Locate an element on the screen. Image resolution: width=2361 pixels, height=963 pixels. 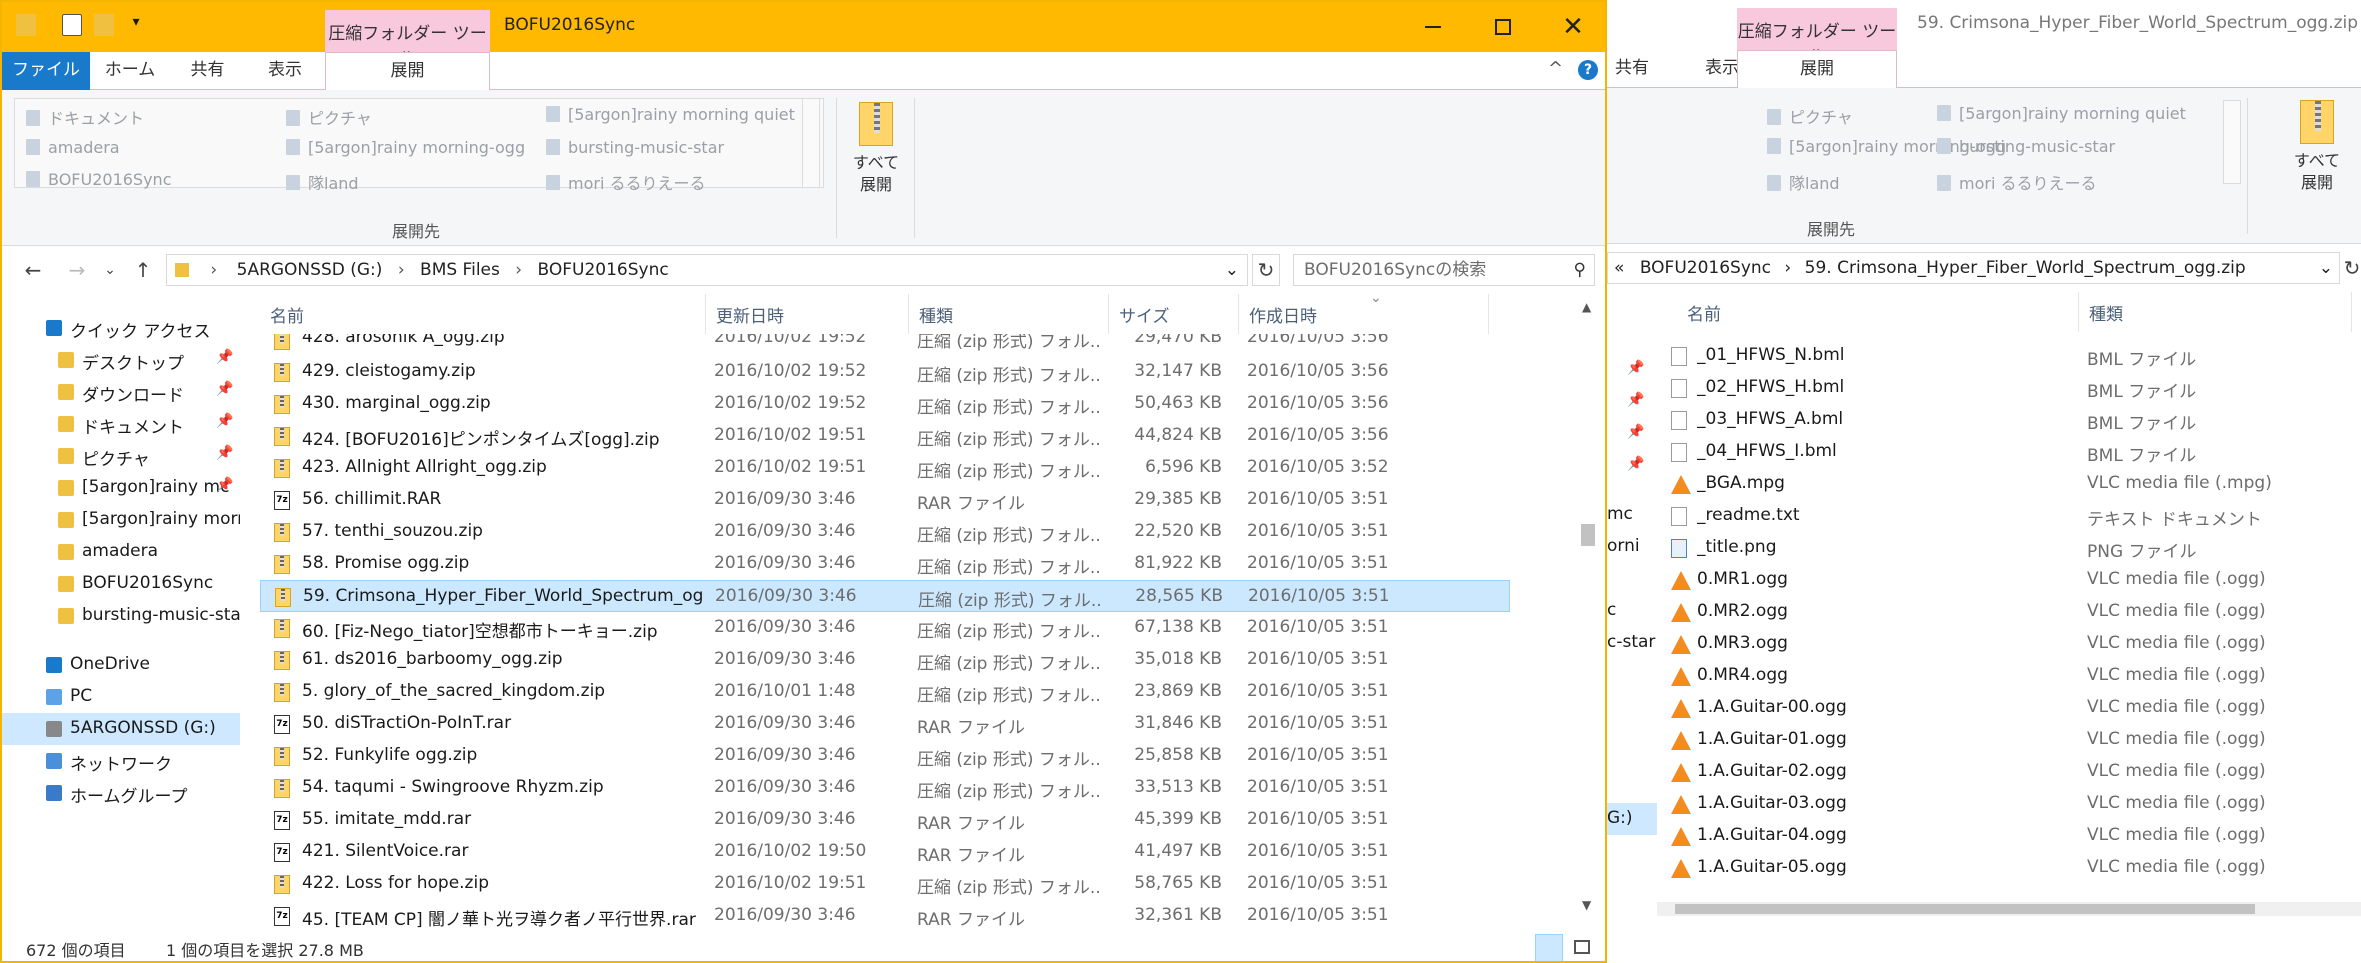
minimize-button is located at coordinates (1433, 27).